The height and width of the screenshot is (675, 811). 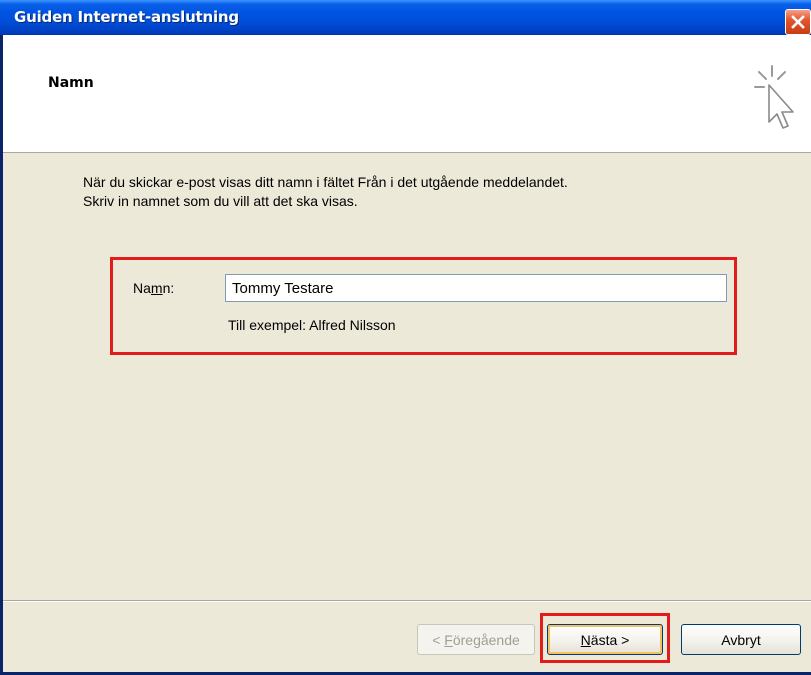 What do you see at coordinates (168, 288) in the screenshot?
I see `name-label-part: n:` at bounding box center [168, 288].